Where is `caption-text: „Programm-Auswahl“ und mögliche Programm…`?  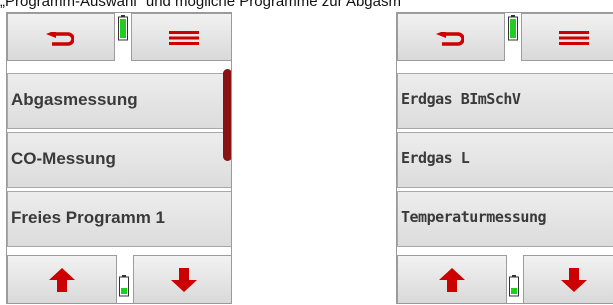 caption-text: „Programm-Auswahl“ und mögliche Programm… is located at coordinates (200, 5).